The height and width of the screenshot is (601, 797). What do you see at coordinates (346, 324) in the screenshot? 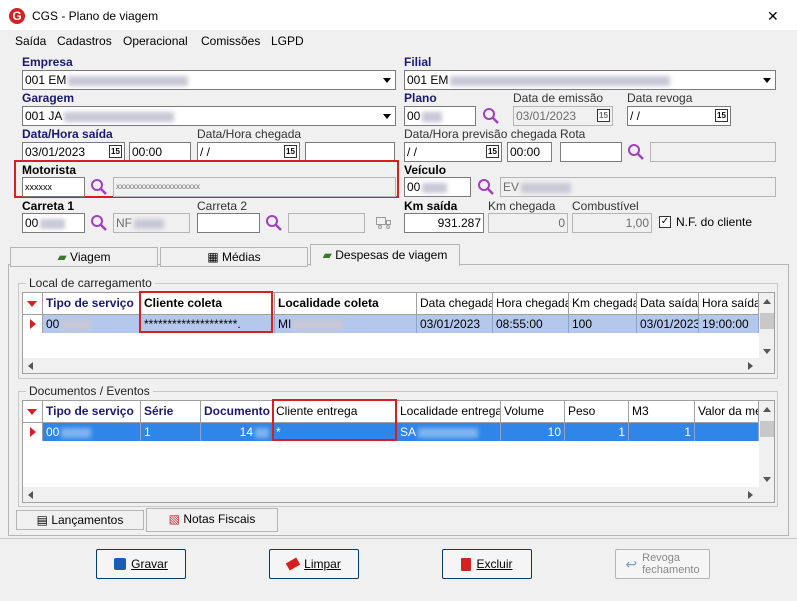
I see `cell-localidade-coleta: MI` at bounding box center [346, 324].